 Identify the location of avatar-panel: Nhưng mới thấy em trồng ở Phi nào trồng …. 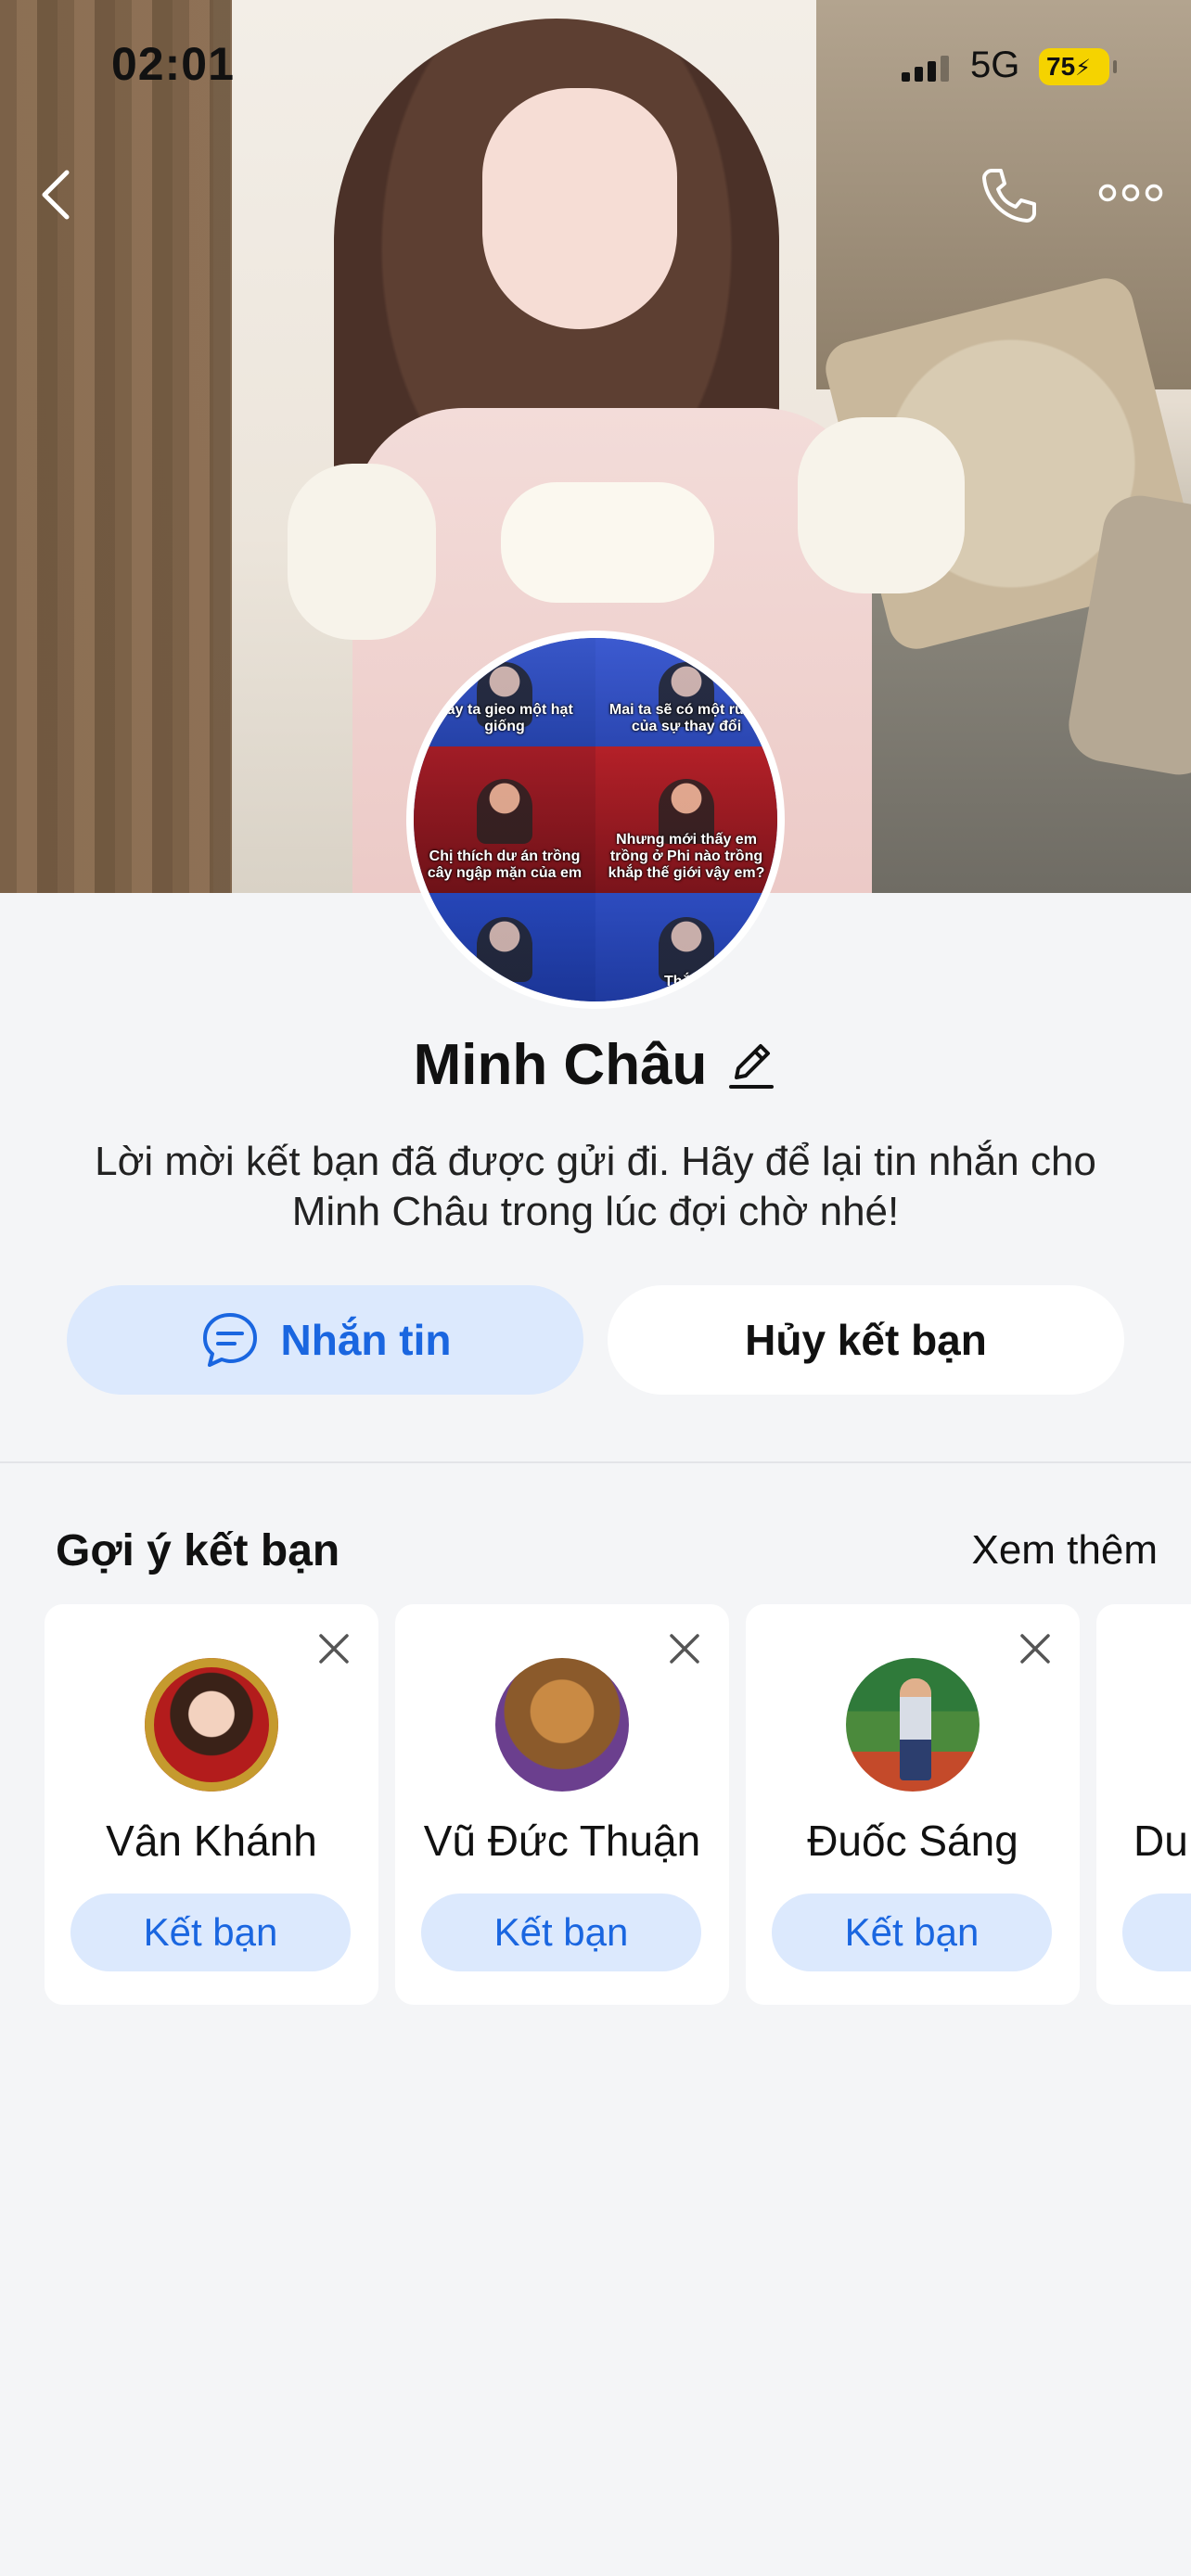
(686, 819).